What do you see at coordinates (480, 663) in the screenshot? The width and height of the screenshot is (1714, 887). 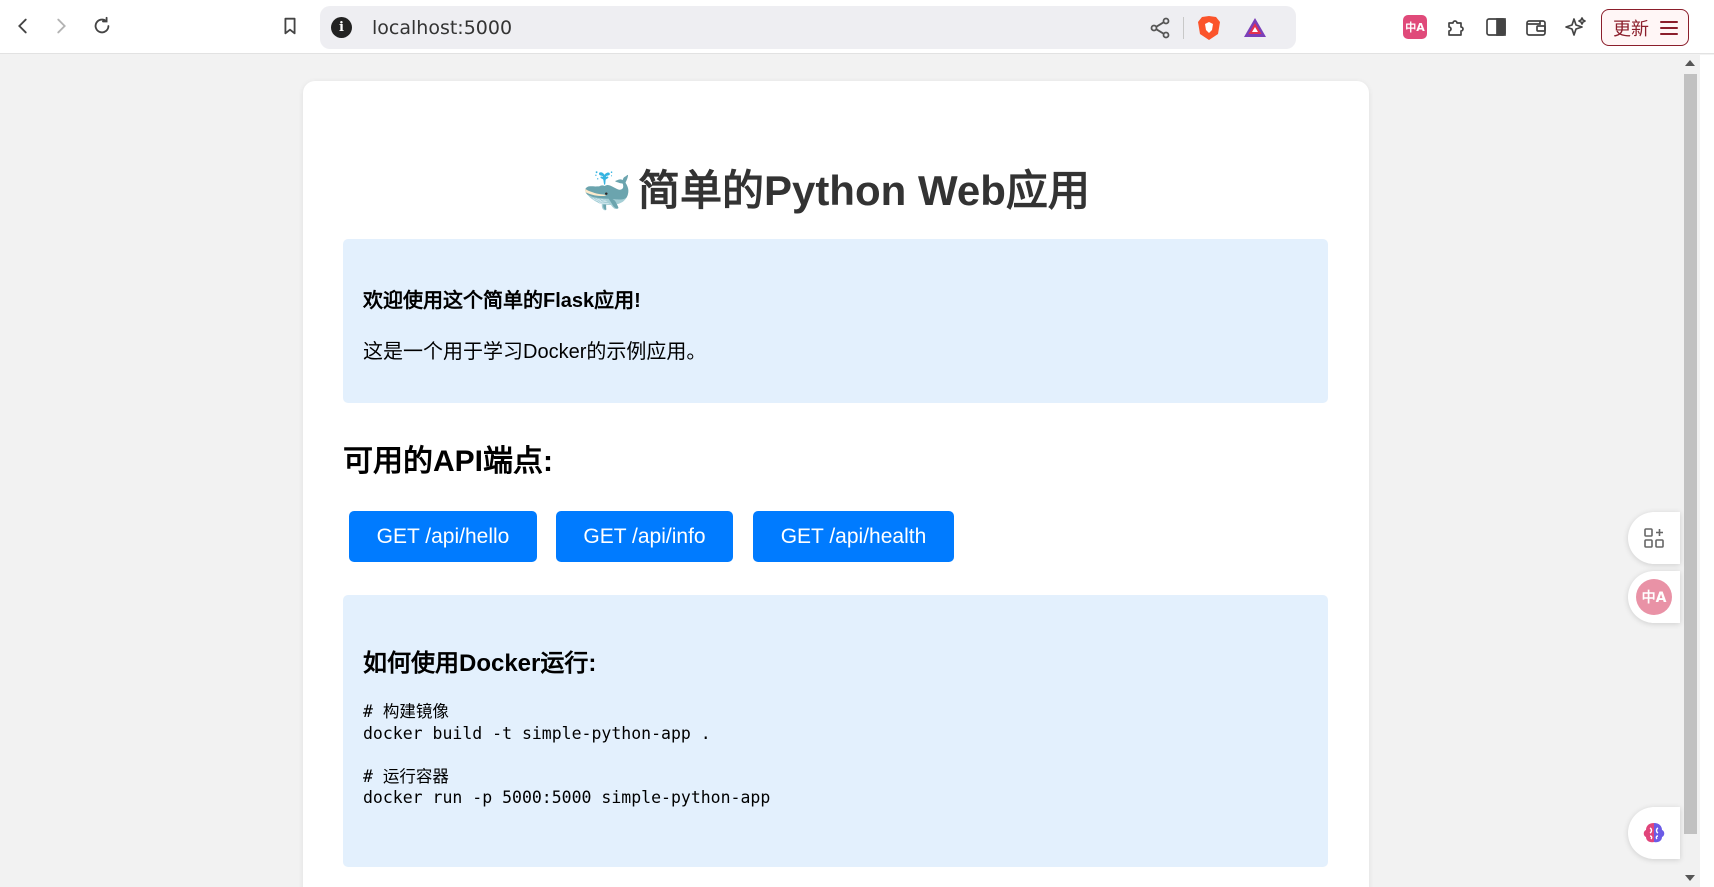 I see `docker-heading: 如何使用Docker运行:` at bounding box center [480, 663].